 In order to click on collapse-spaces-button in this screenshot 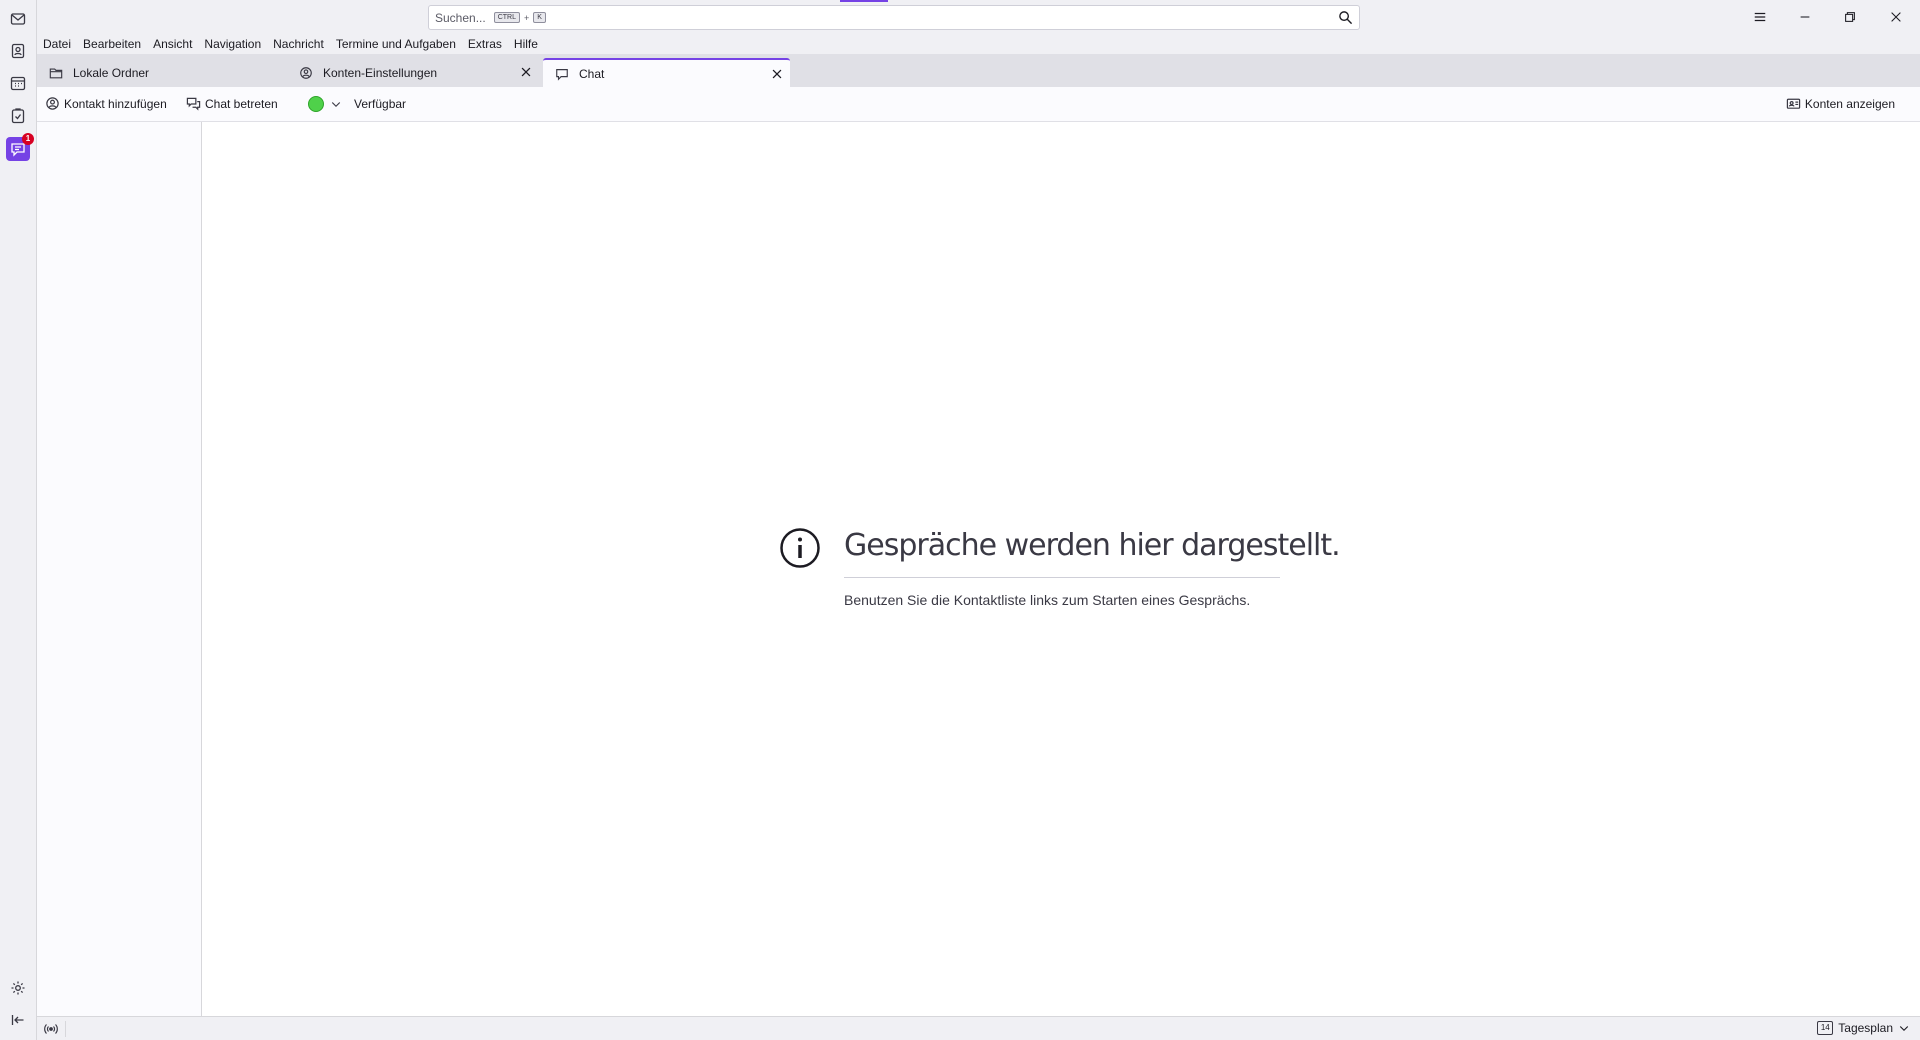, I will do `click(18, 1020)`.